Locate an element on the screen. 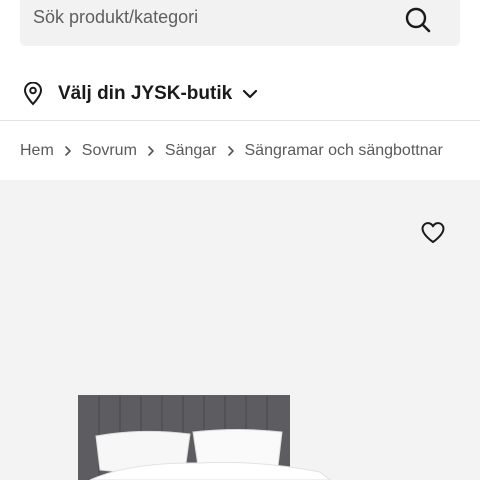 The width and height of the screenshot is (480, 480). breadcrumb-item-hem: Hem is located at coordinates (37, 151).